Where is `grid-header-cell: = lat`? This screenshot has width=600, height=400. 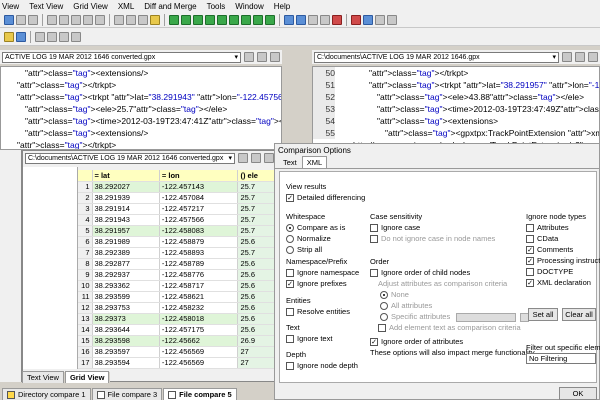 grid-header-cell: = lat is located at coordinates (126, 176).